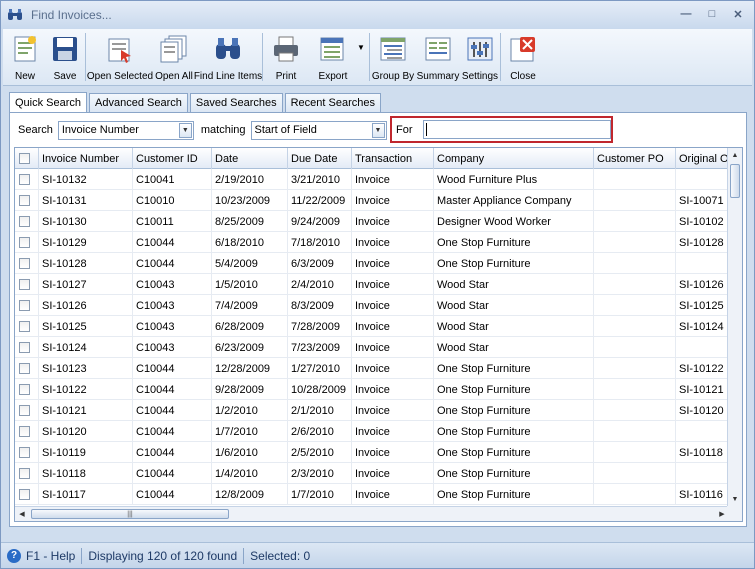 This screenshot has height=569, width=755. Describe the element at coordinates (138, 102) in the screenshot. I see `tab-advanced-search: Advanced Search` at that location.